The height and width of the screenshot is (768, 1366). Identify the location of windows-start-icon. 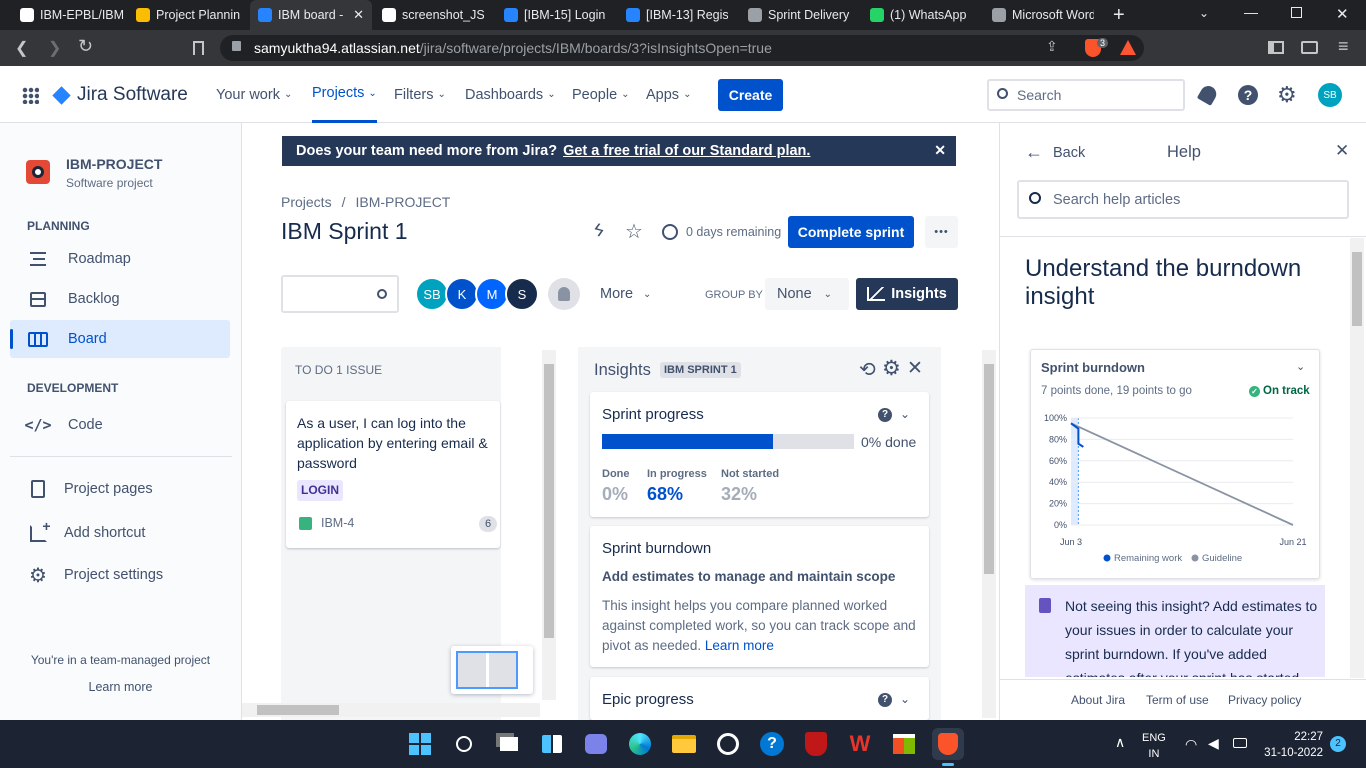
(420, 744).